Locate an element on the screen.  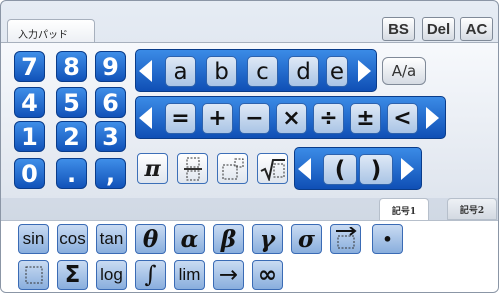
letter-key-b: b is located at coordinates (221, 71).